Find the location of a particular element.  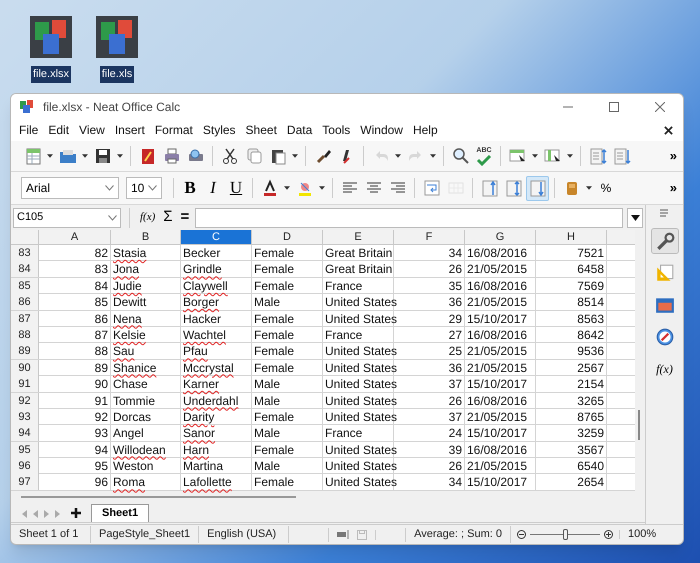

menu-item: Styles is located at coordinates (219, 130).